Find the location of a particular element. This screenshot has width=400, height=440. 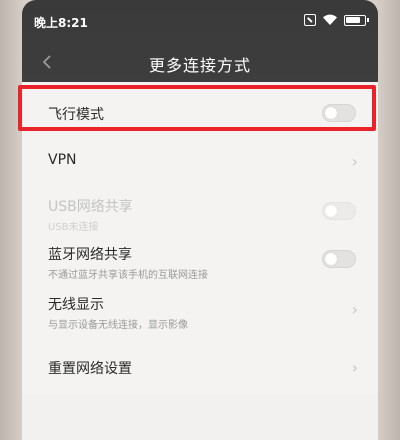

setting-wireless-display: 无线显示 与显示设备无线连接，显示影像 › is located at coordinates (200, 314).